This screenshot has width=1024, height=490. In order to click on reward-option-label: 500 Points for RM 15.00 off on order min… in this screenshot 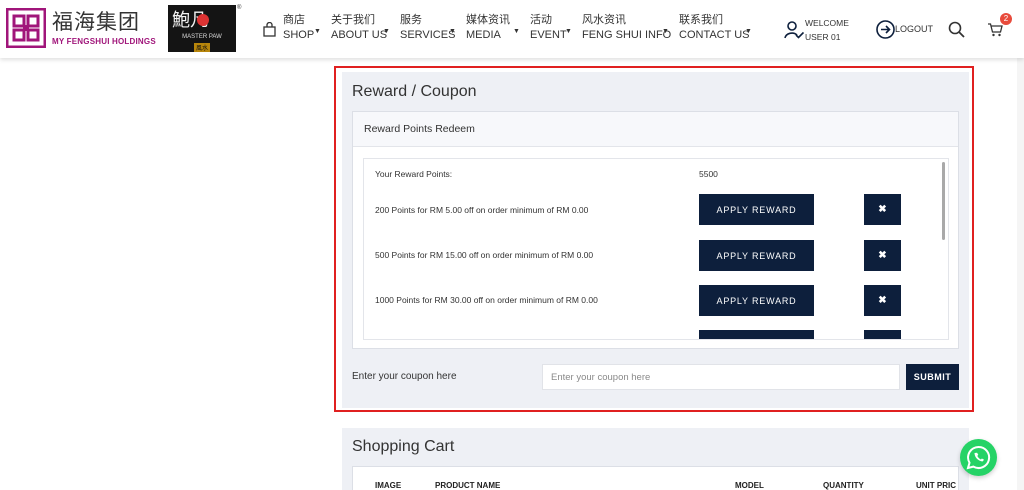, I will do `click(484, 255)`.